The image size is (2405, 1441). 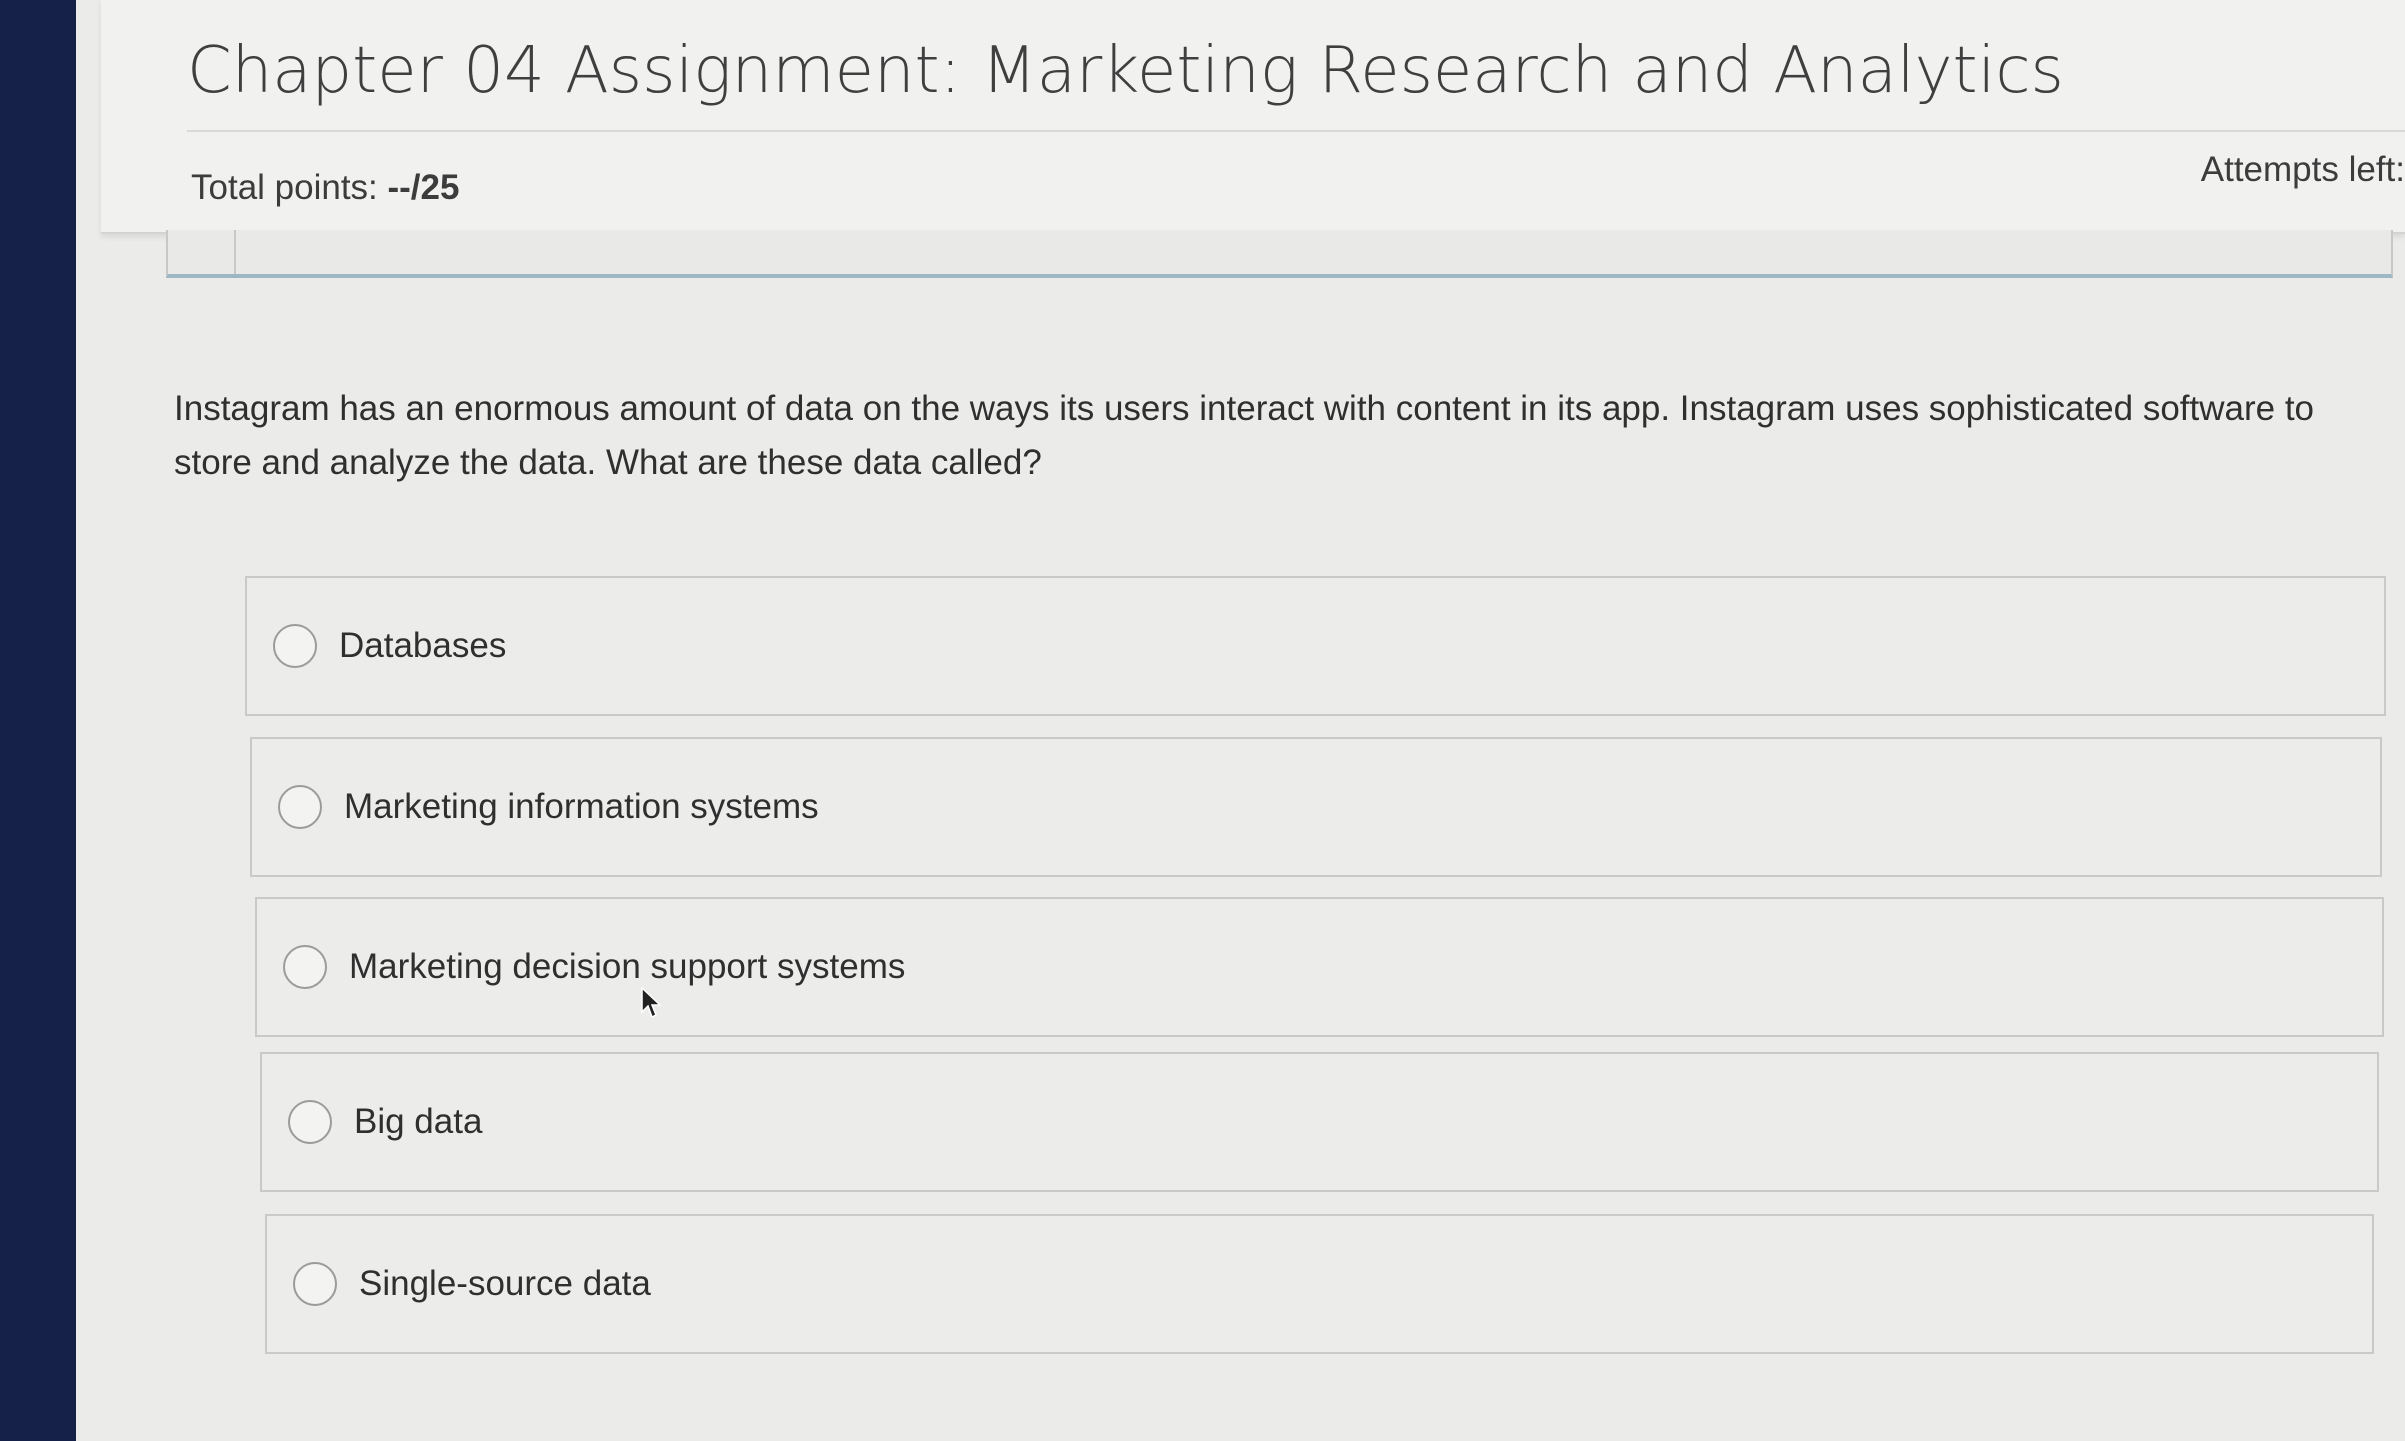 I want to click on answer-option-single-source-data: Single-source data, so click(x=1319, y=1284).